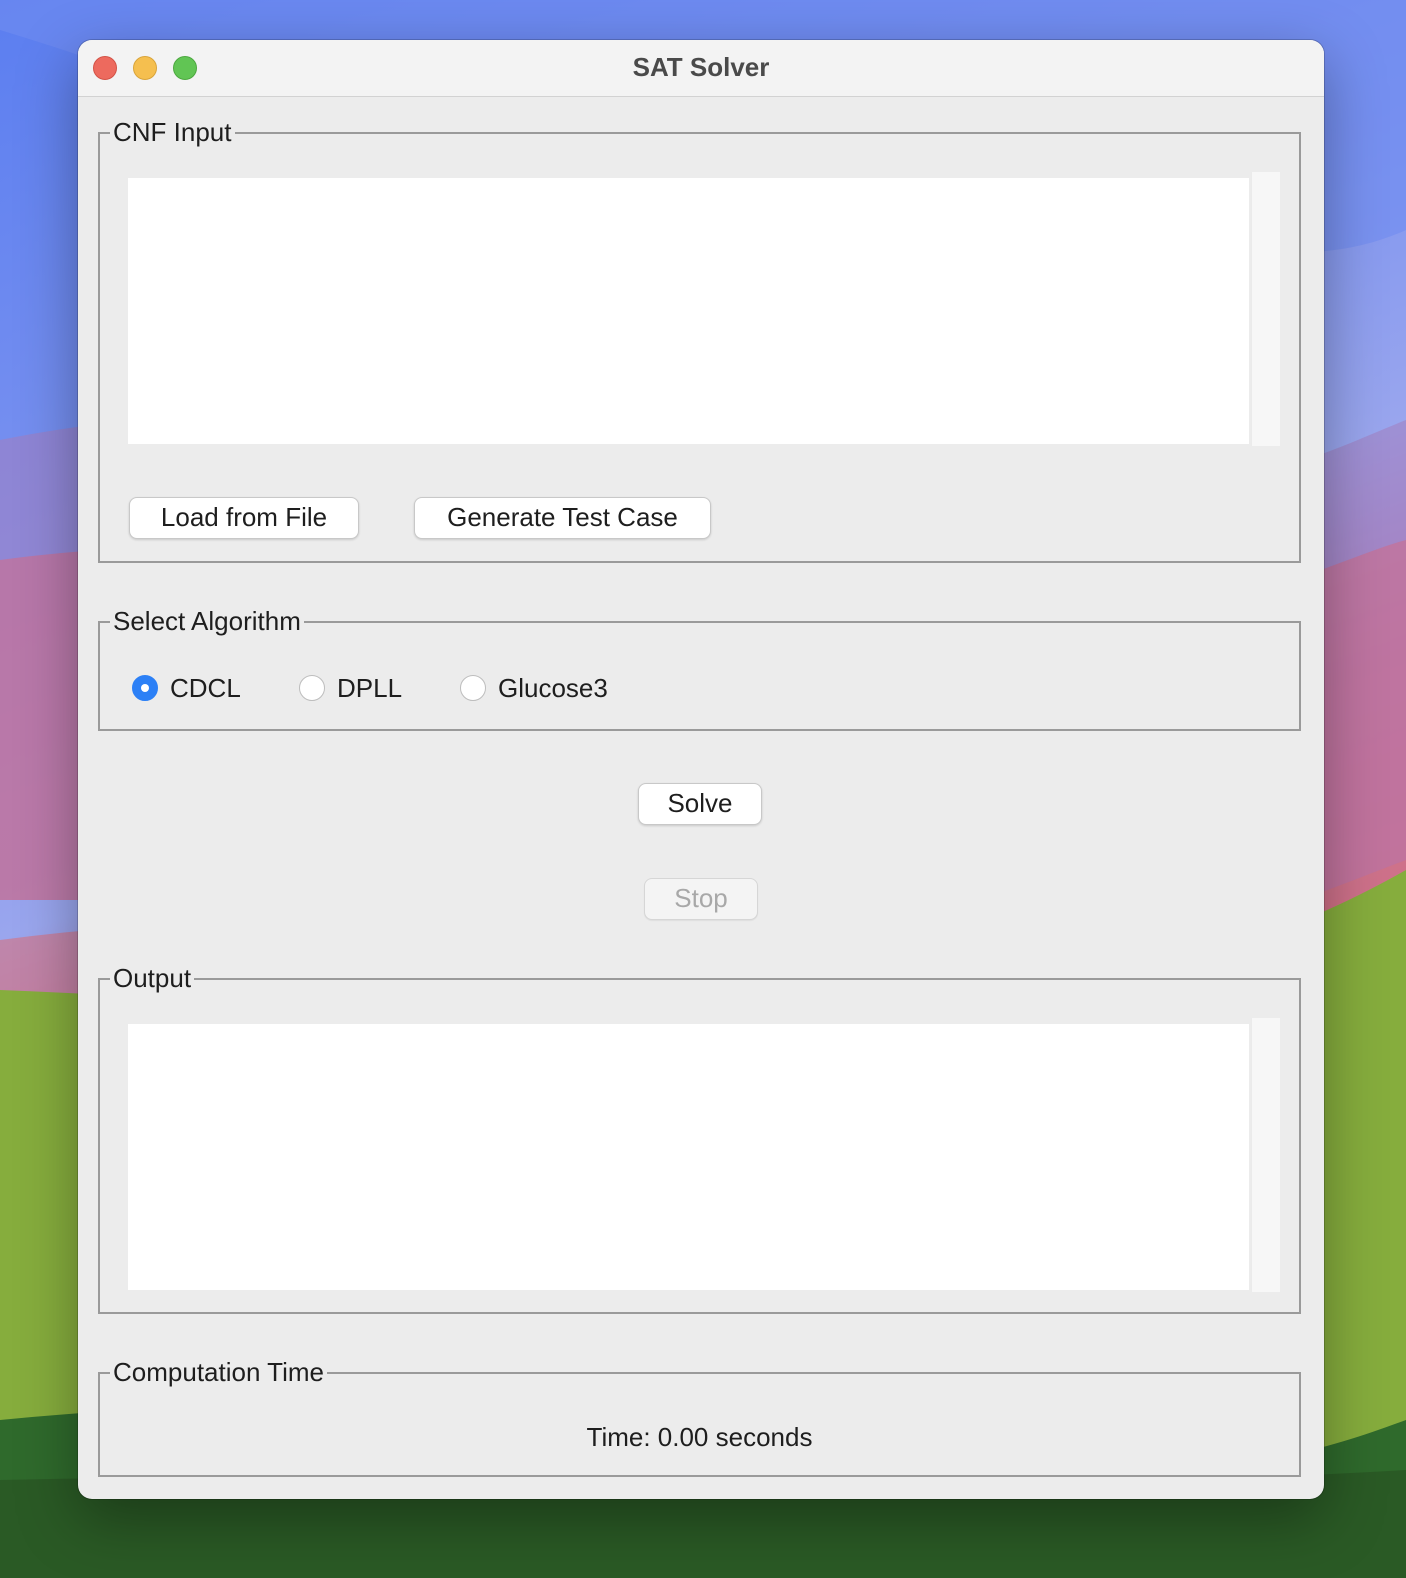 This screenshot has height=1578, width=1406. What do you see at coordinates (699, 1417) in the screenshot?
I see `computation-time-group: Computation Time Time: 0.00 seconds` at bounding box center [699, 1417].